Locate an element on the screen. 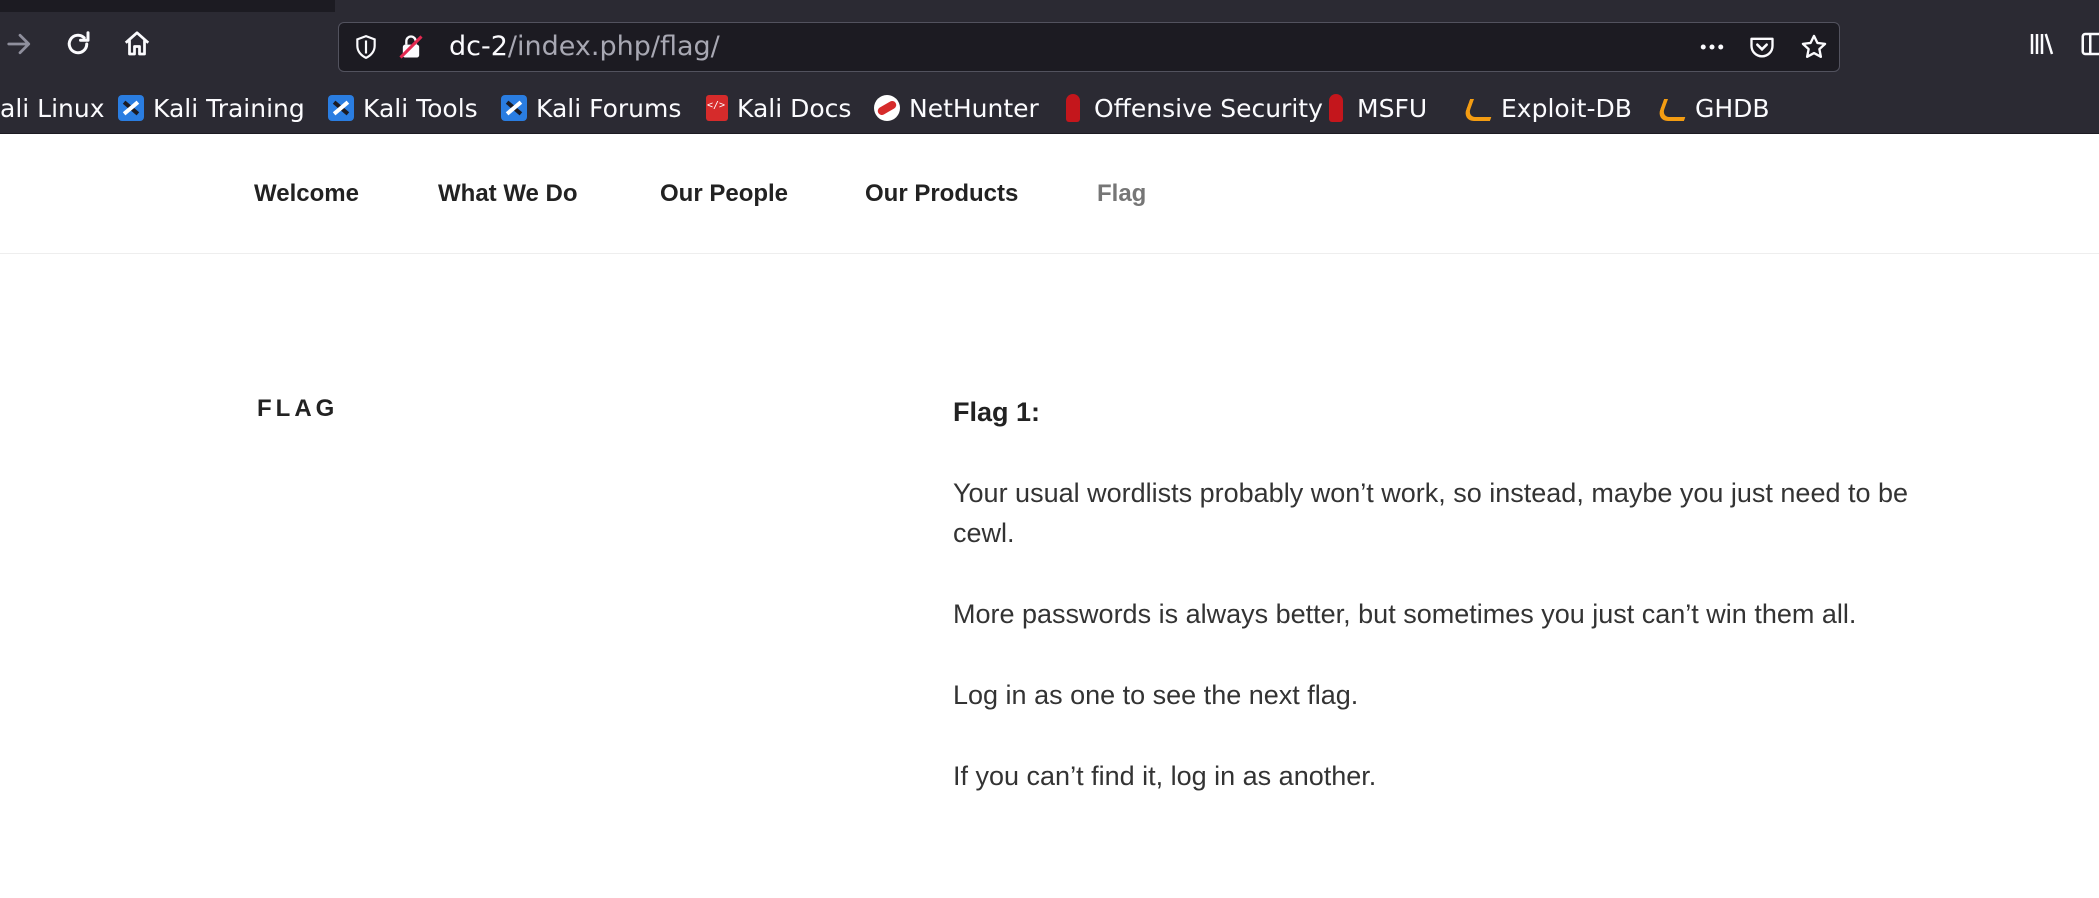 Image resolution: width=2099 pixels, height=898 pixels. nav-flag: Flag is located at coordinates (1121, 194).